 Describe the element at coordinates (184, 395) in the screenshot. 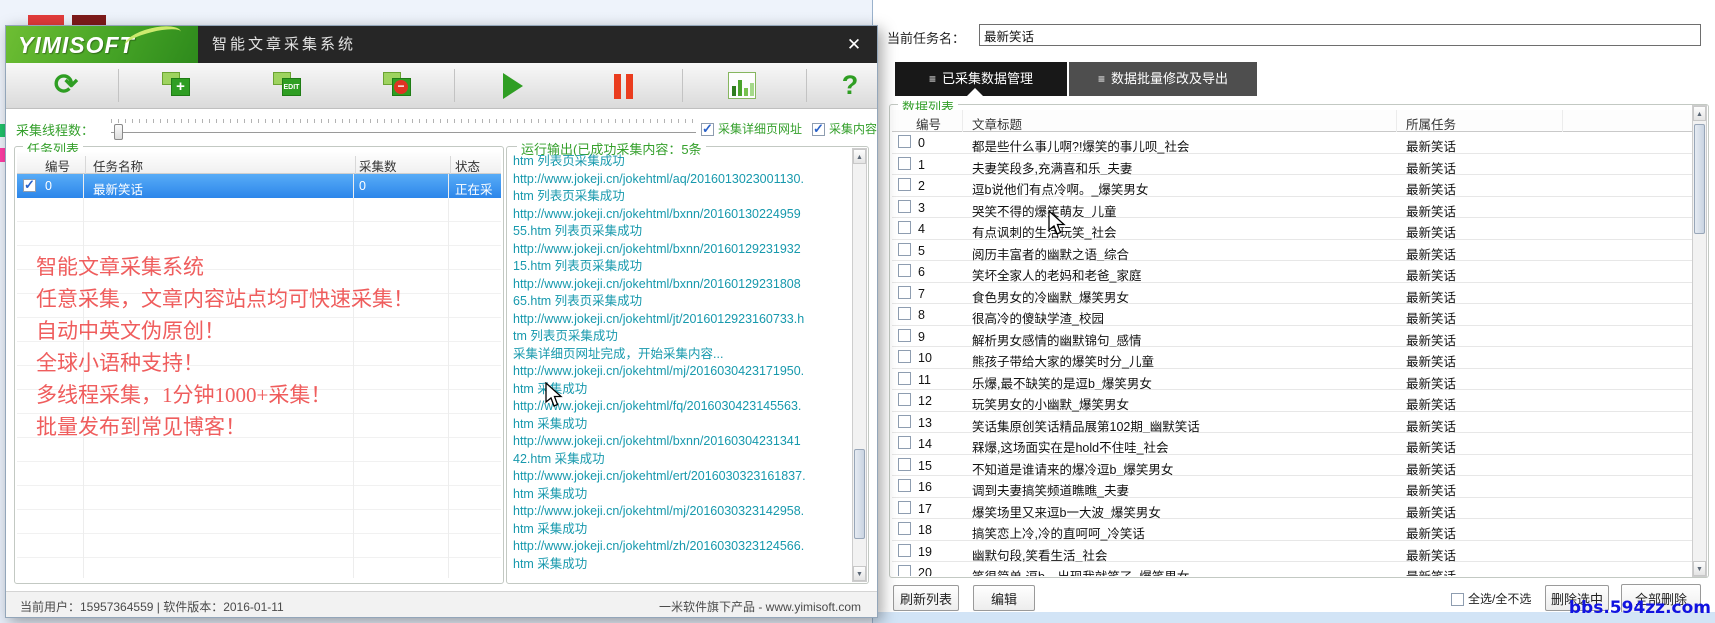

I see `promo-line: 多线程采集，1分钟1000+采集！` at that location.